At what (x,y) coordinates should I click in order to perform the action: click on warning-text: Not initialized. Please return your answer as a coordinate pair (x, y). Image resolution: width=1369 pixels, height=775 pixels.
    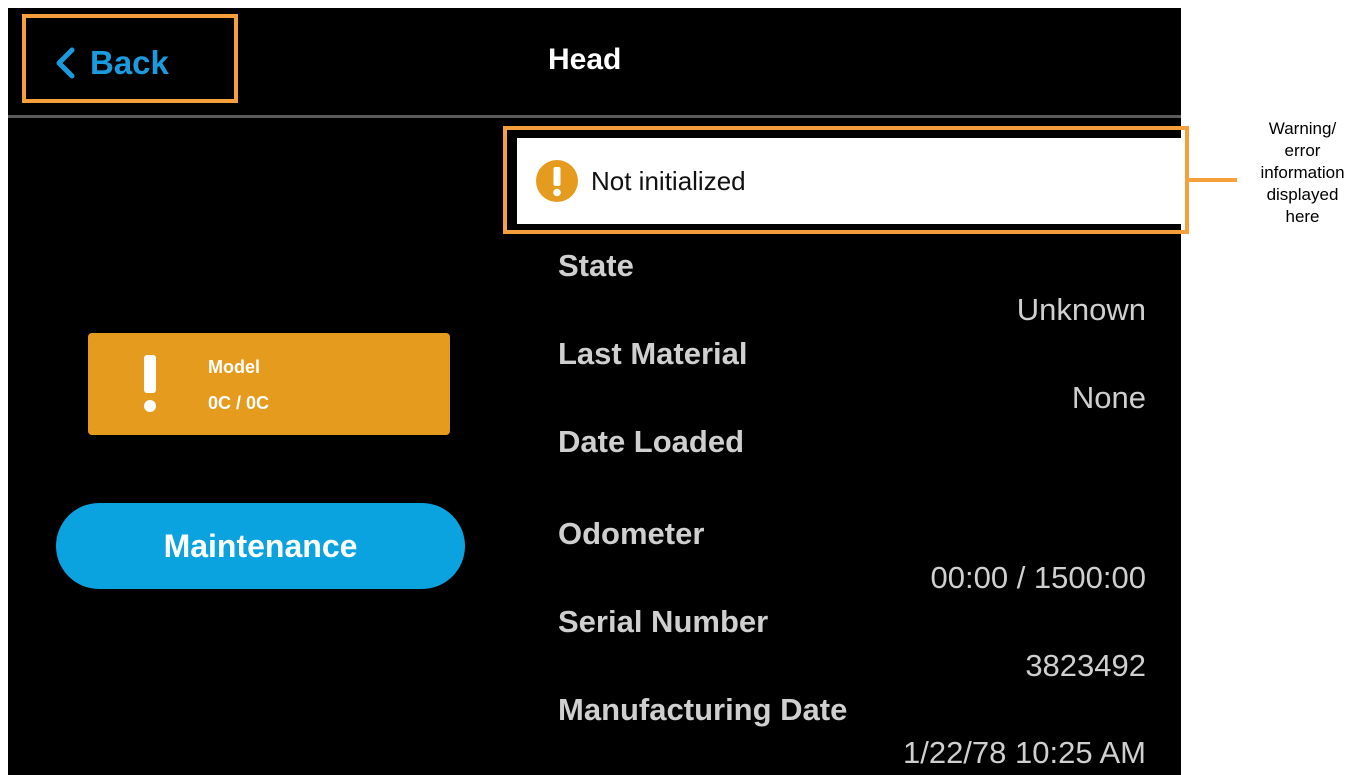
    Looking at the image, I should click on (668, 180).